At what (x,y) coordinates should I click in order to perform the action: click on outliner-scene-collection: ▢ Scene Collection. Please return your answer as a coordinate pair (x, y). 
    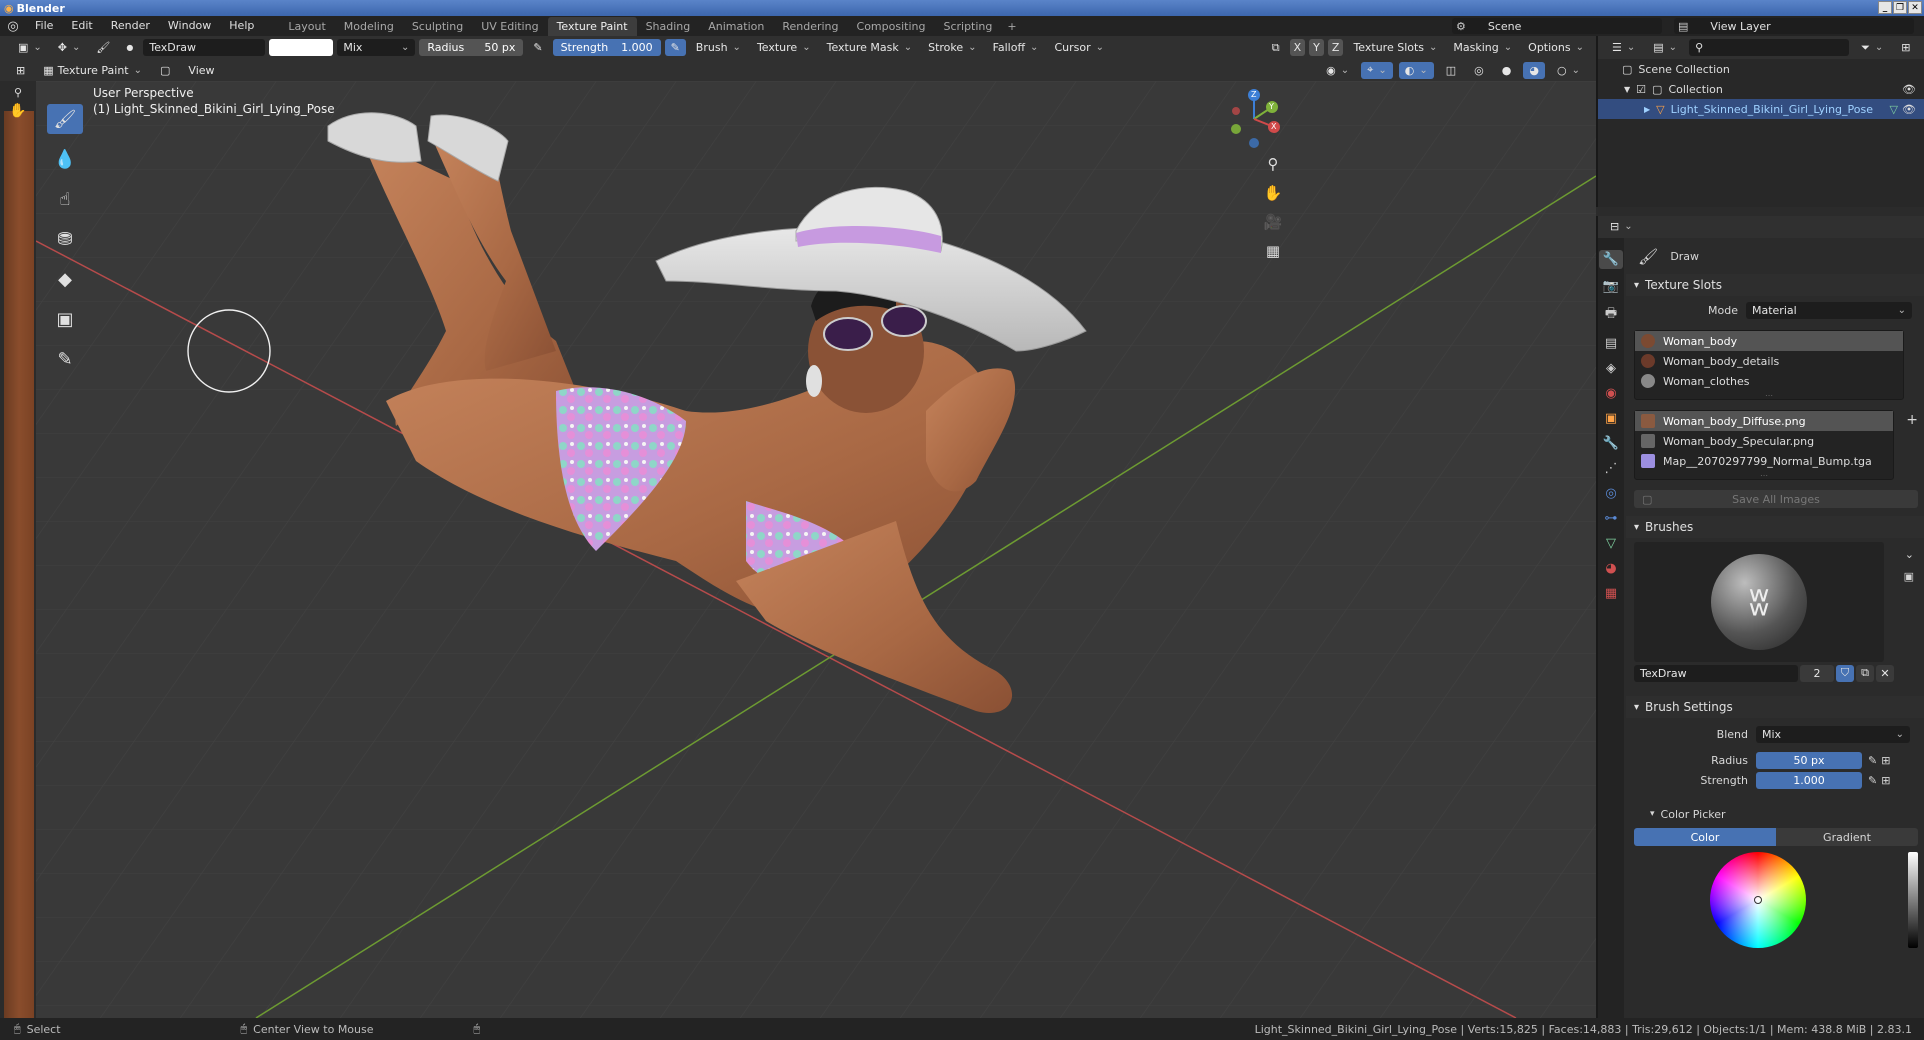
    Looking at the image, I should click on (1761, 69).